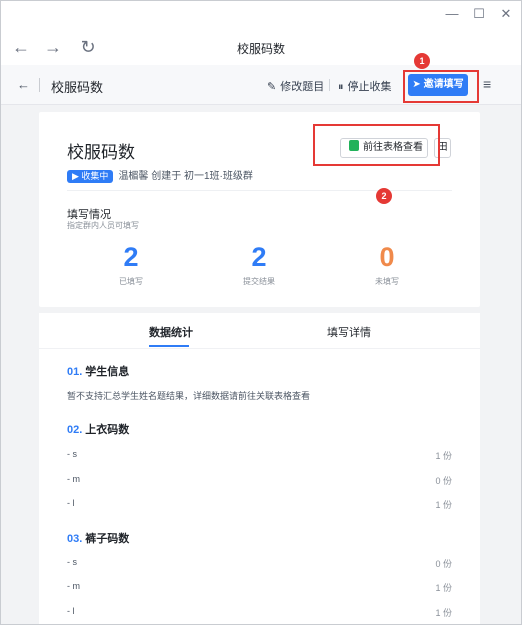  Describe the element at coordinates (171, 332) in the screenshot. I see `tab-data-statistics: 数据统计` at that location.